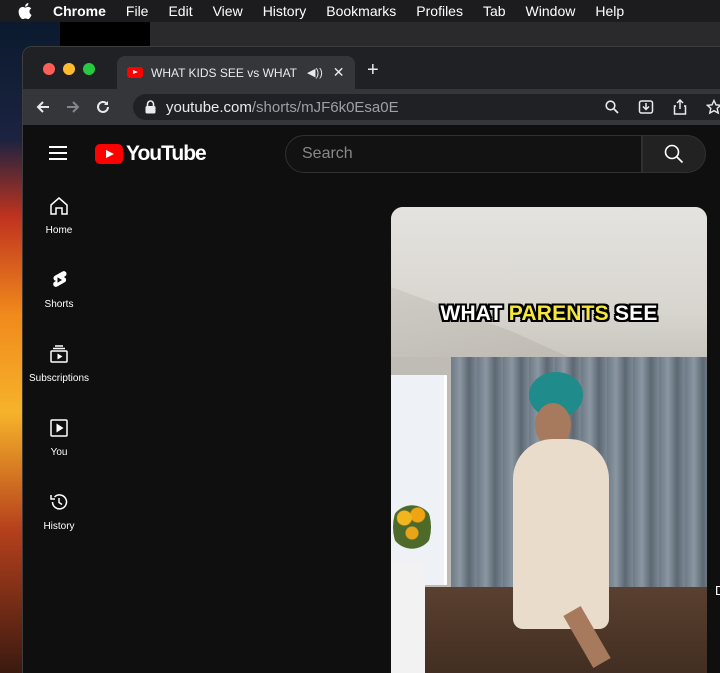 The width and height of the screenshot is (720, 673). What do you see at coordinates (49, 69) in the screenshot?
I see `close-window-button` at bounding box center [49, 69].